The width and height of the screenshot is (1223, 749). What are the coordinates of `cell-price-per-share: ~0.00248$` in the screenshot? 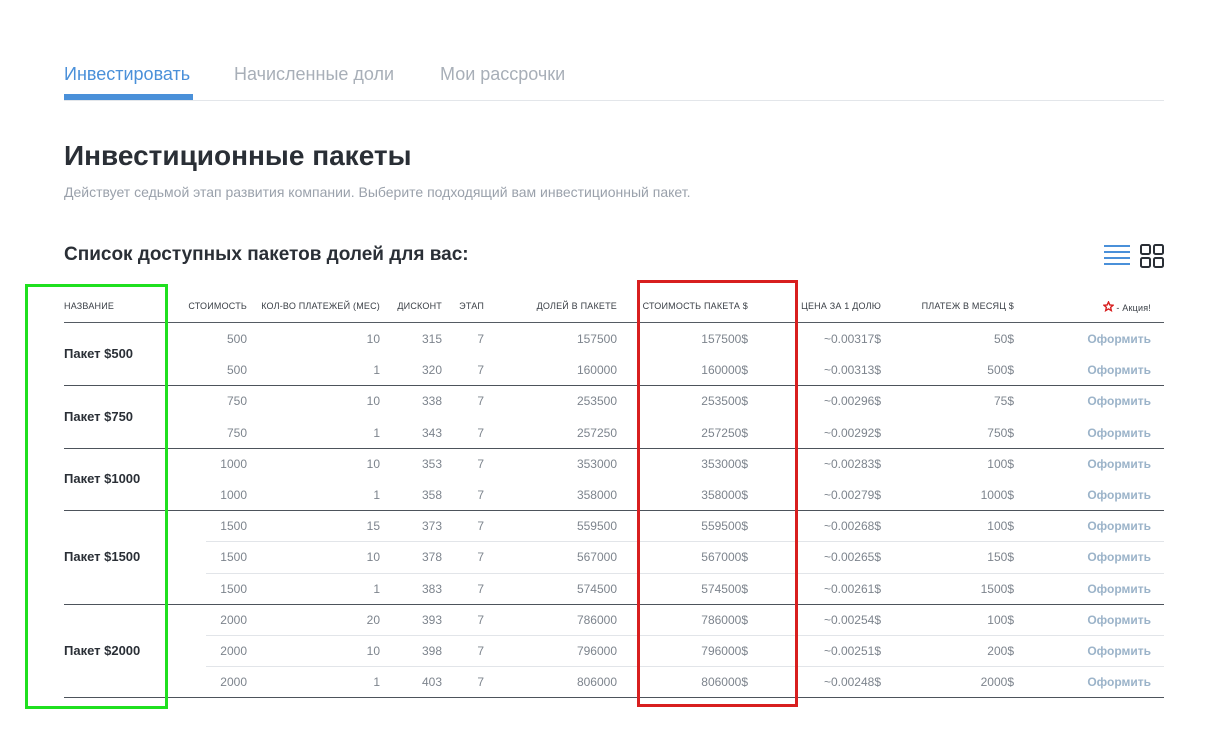 It's located at (852, 682).